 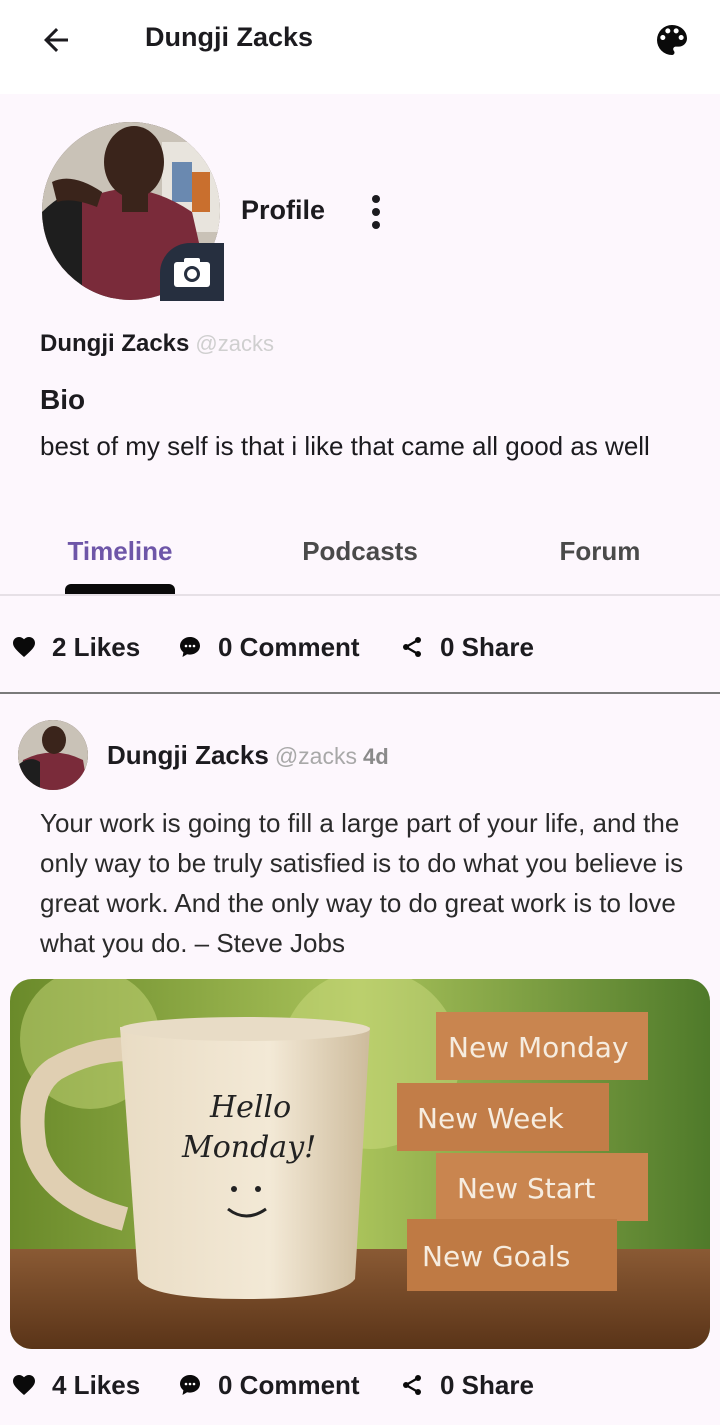 I want to click on profile-name: Dungji Zacks, so click(x=115, y=343).